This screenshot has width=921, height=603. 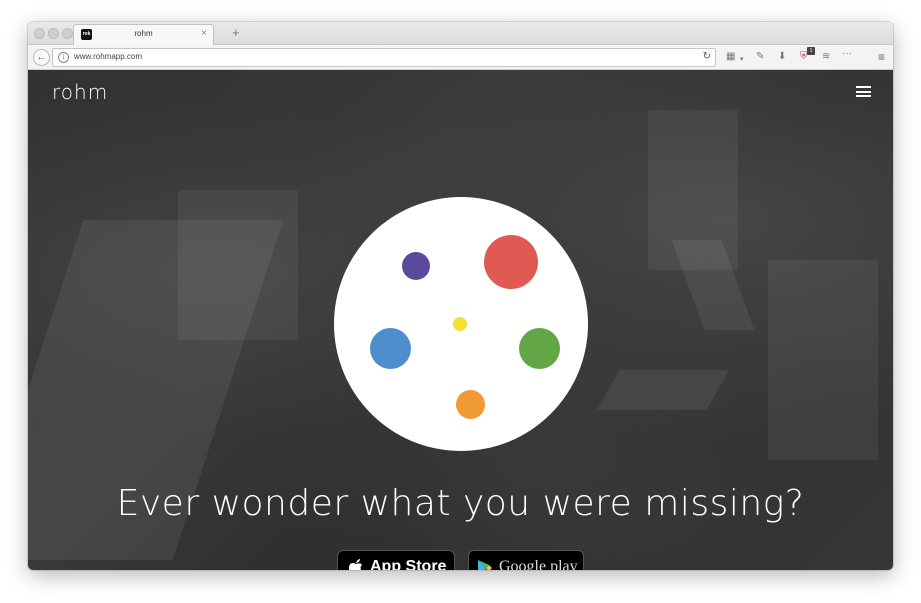 What do you see at coordinates (236, 32) in the screenshot?
I see `new-tab-button: +` at bounding box center [236, 32].